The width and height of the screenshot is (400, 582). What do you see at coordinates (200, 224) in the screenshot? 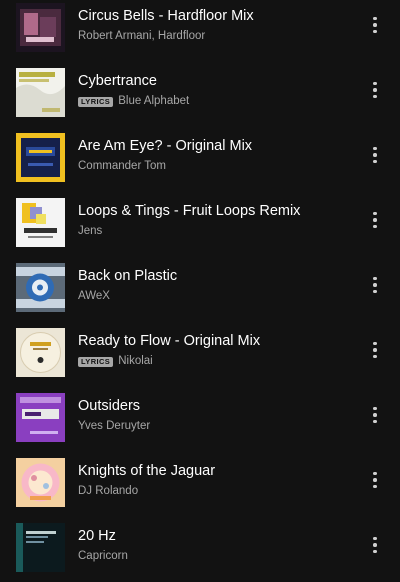
I see `track-row: Loops & Tings - Fruit Loops Remix Jens` at bounding box center [200, 224].